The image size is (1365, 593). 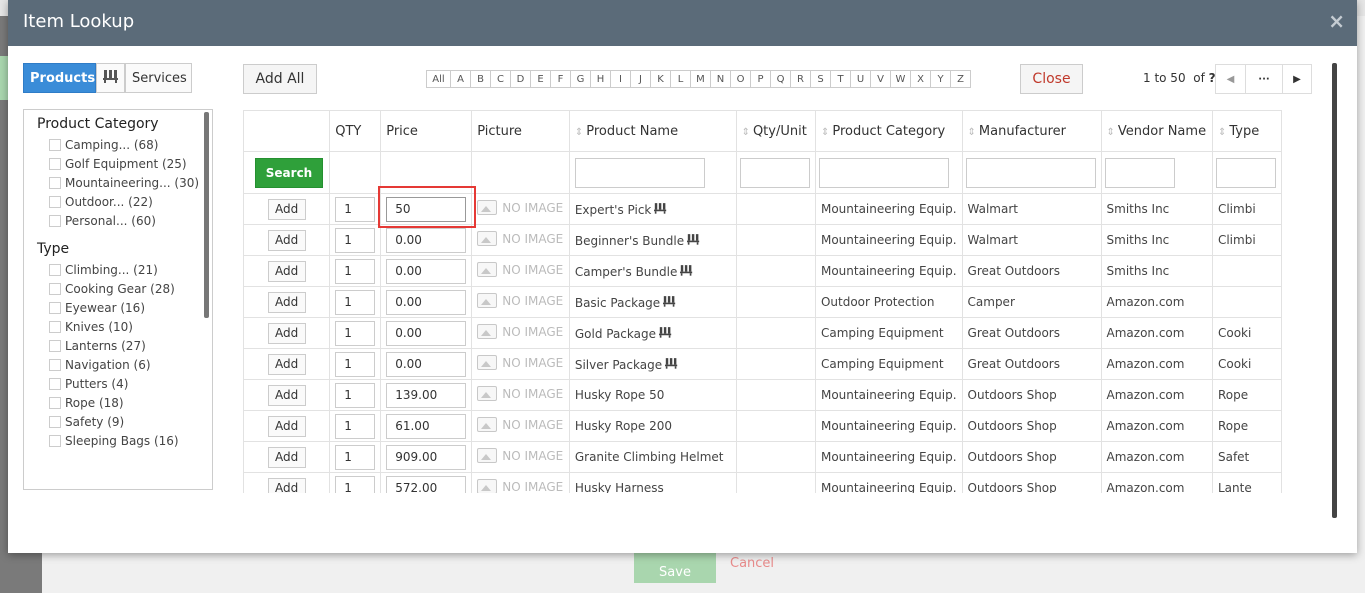 What do you see at coordinates (752, 563) in the screenshot?
I see `background-cancel-link: Cancel` at bounding box center [752, 563].